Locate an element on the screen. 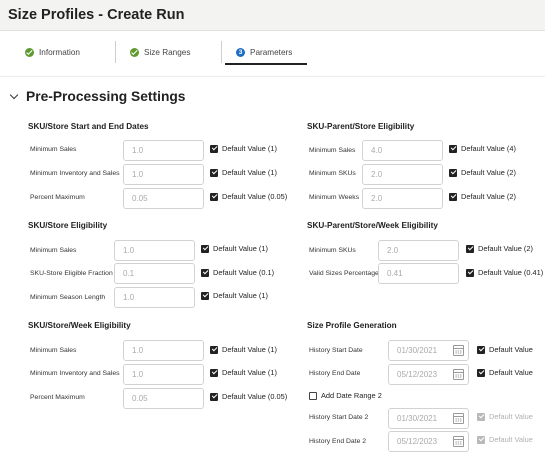  step-number-icon: 3 is located at coordinates (240, 52).